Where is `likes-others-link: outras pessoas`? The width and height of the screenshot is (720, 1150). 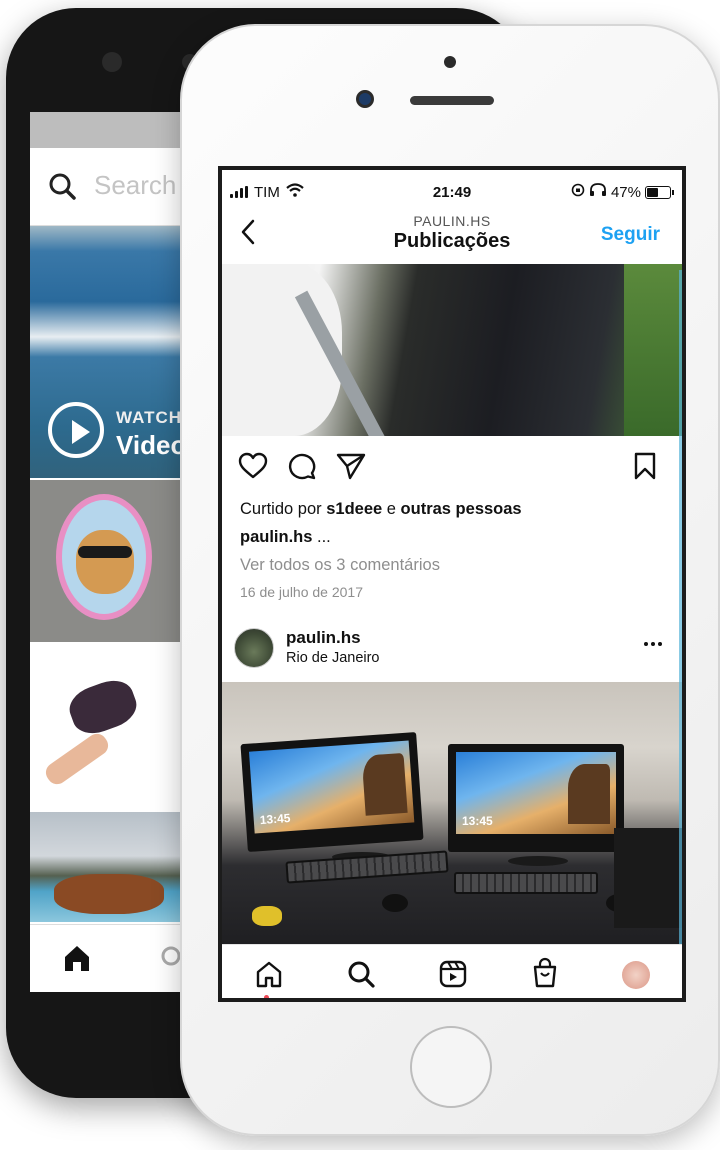
likes-others-link: outras pessoas is located at coordinates (461, 509).